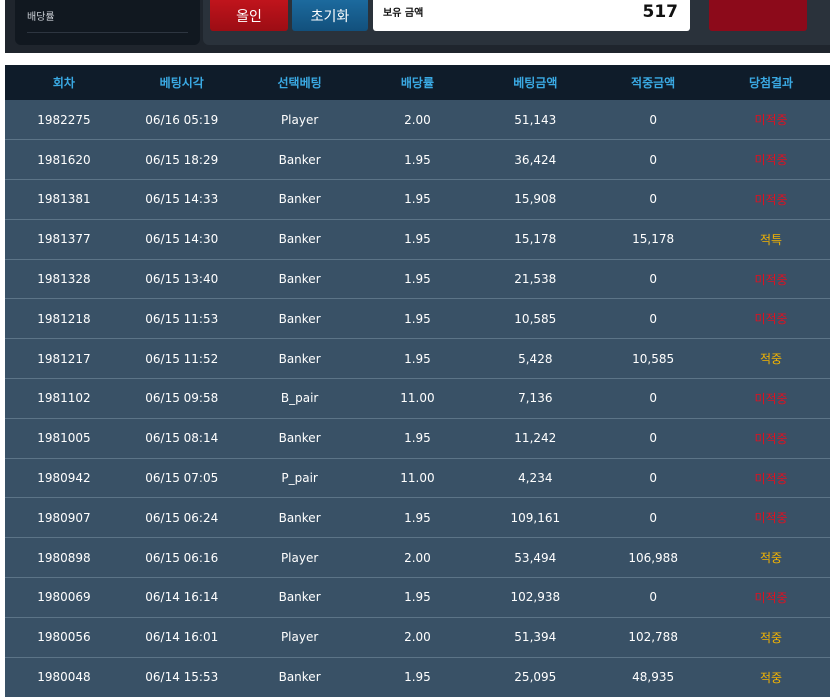 This screenshot has width=835, height=700. What do you see at coordinates (653, 239) in the screenshot?
I see `win-amount-cell: 15,178` at bounding box center [653, 239].